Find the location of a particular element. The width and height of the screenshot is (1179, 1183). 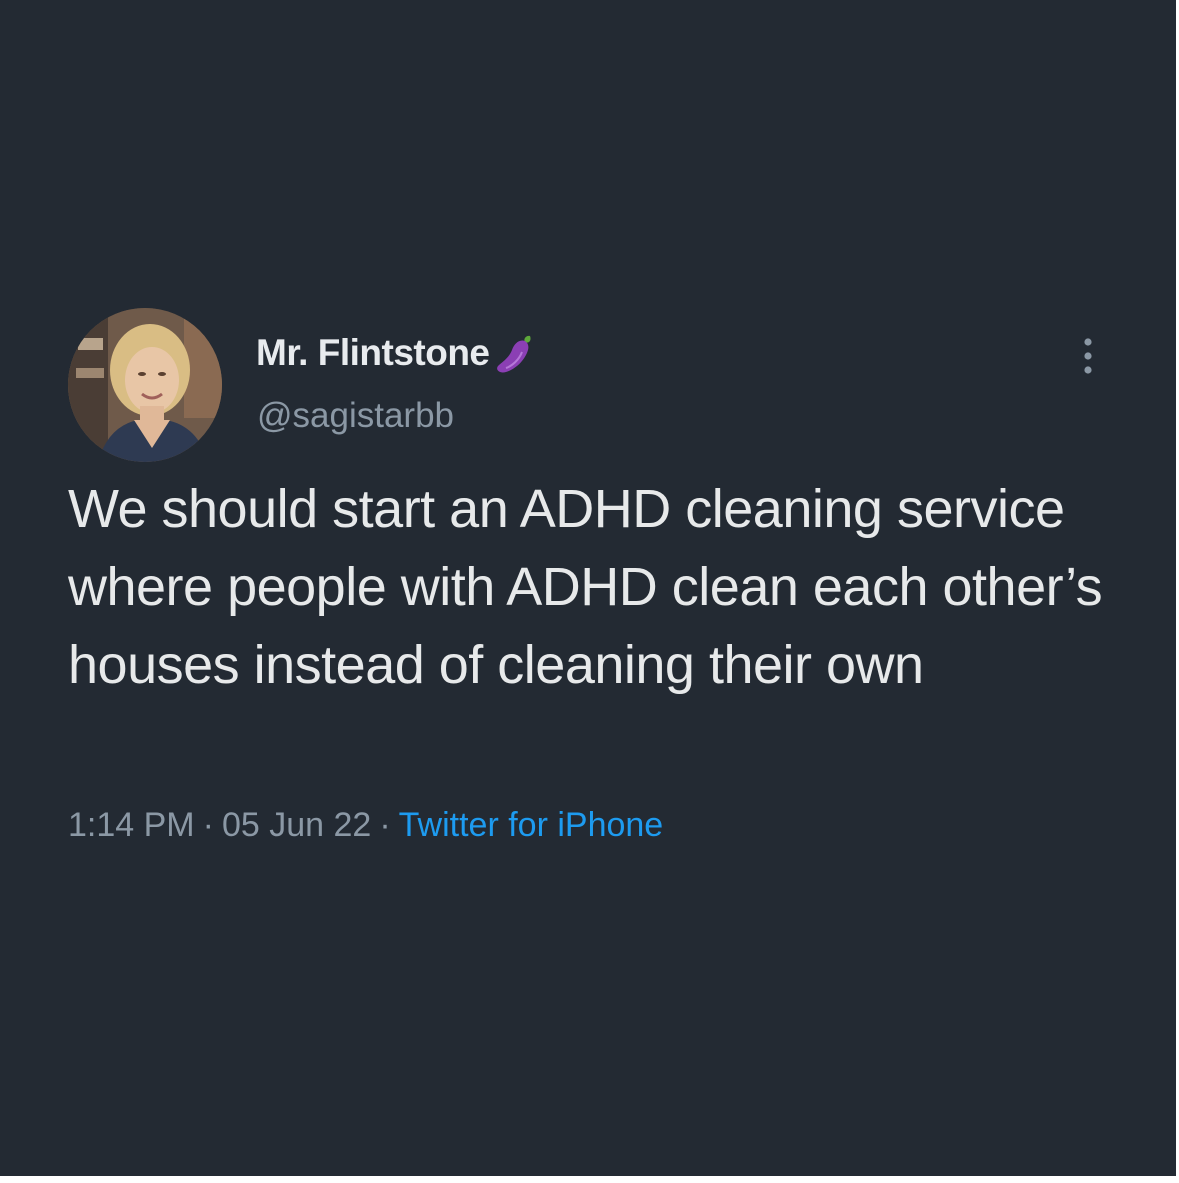

tweet-time: 1:14 PM is located at coordinates (131, 825).